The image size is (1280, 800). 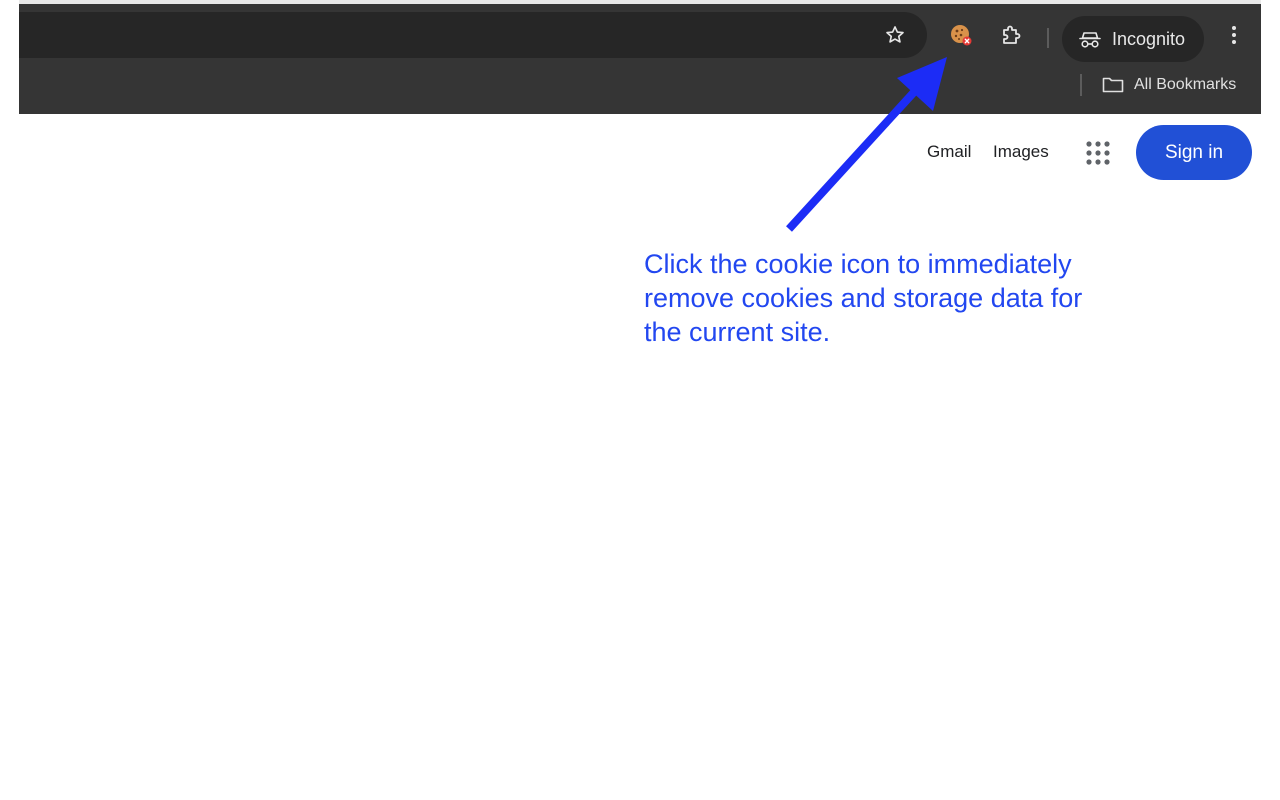 I want to click on toolbar-divider, so click(x=1048, y=38).